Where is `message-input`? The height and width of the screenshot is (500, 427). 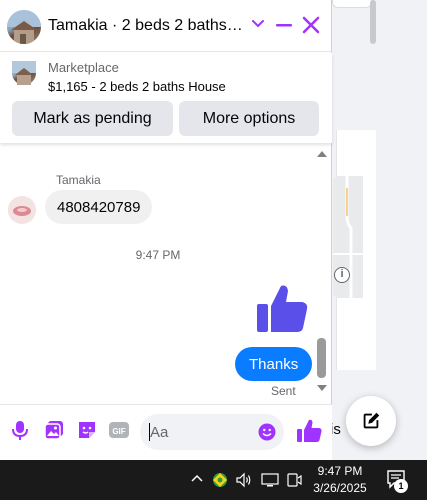
message-input is located at coordinates (203, 432).